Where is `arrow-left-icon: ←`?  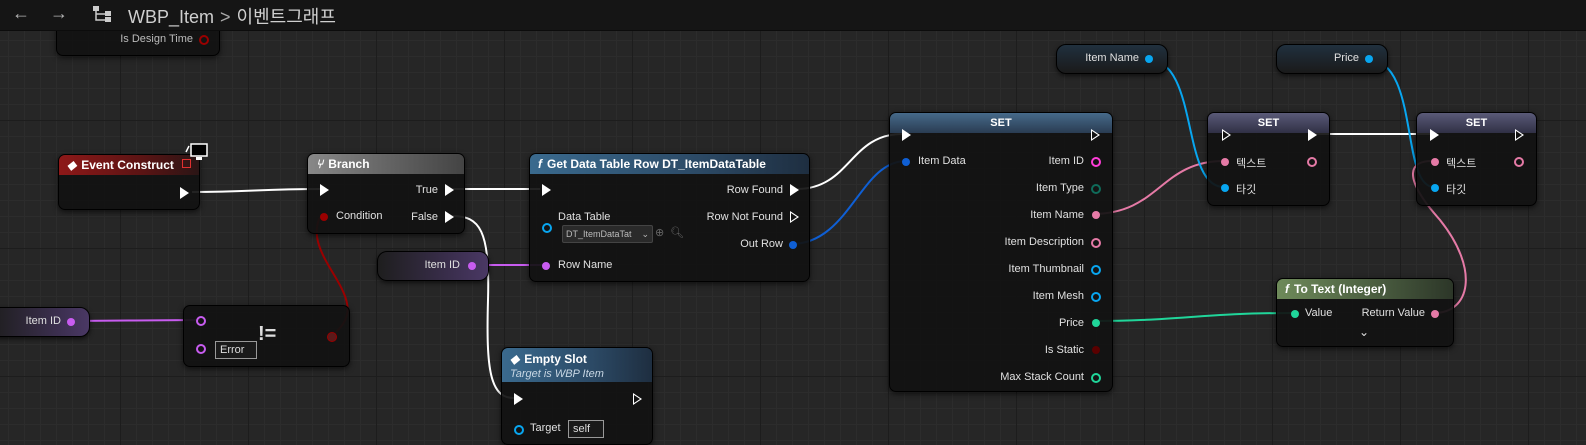
arrow-left-icon: ← is located at coordinates (21, 13).